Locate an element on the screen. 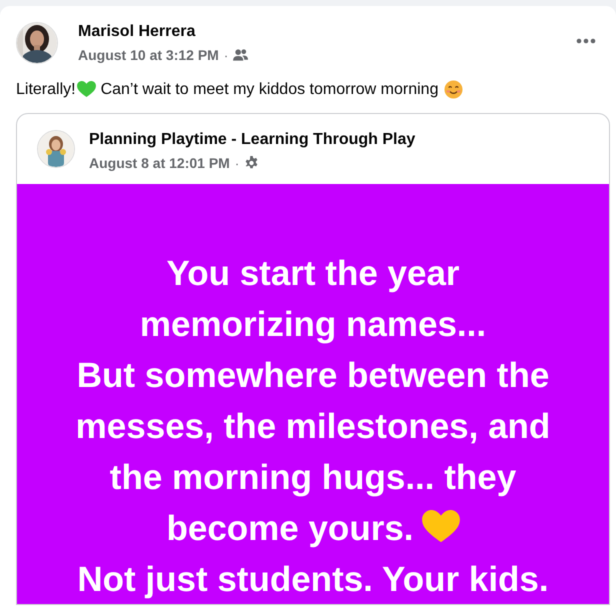  author-name: Marisol Herrera is located at coordinates (315, 32).